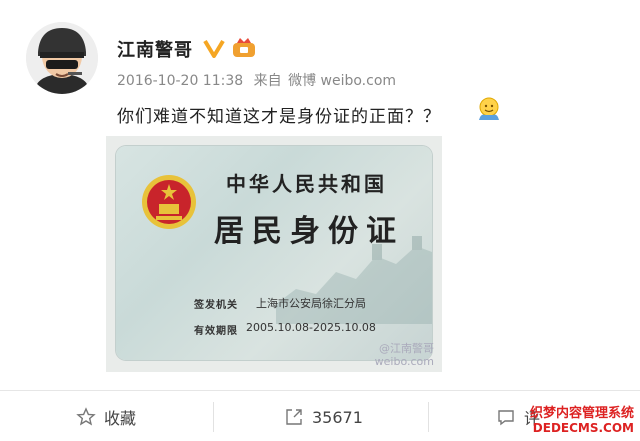 The width and height of the screenshot is (640, 441). Describe the element at coordinates (120, 418) in the screenshot. I see `favorite-label: 收藏` at that location.